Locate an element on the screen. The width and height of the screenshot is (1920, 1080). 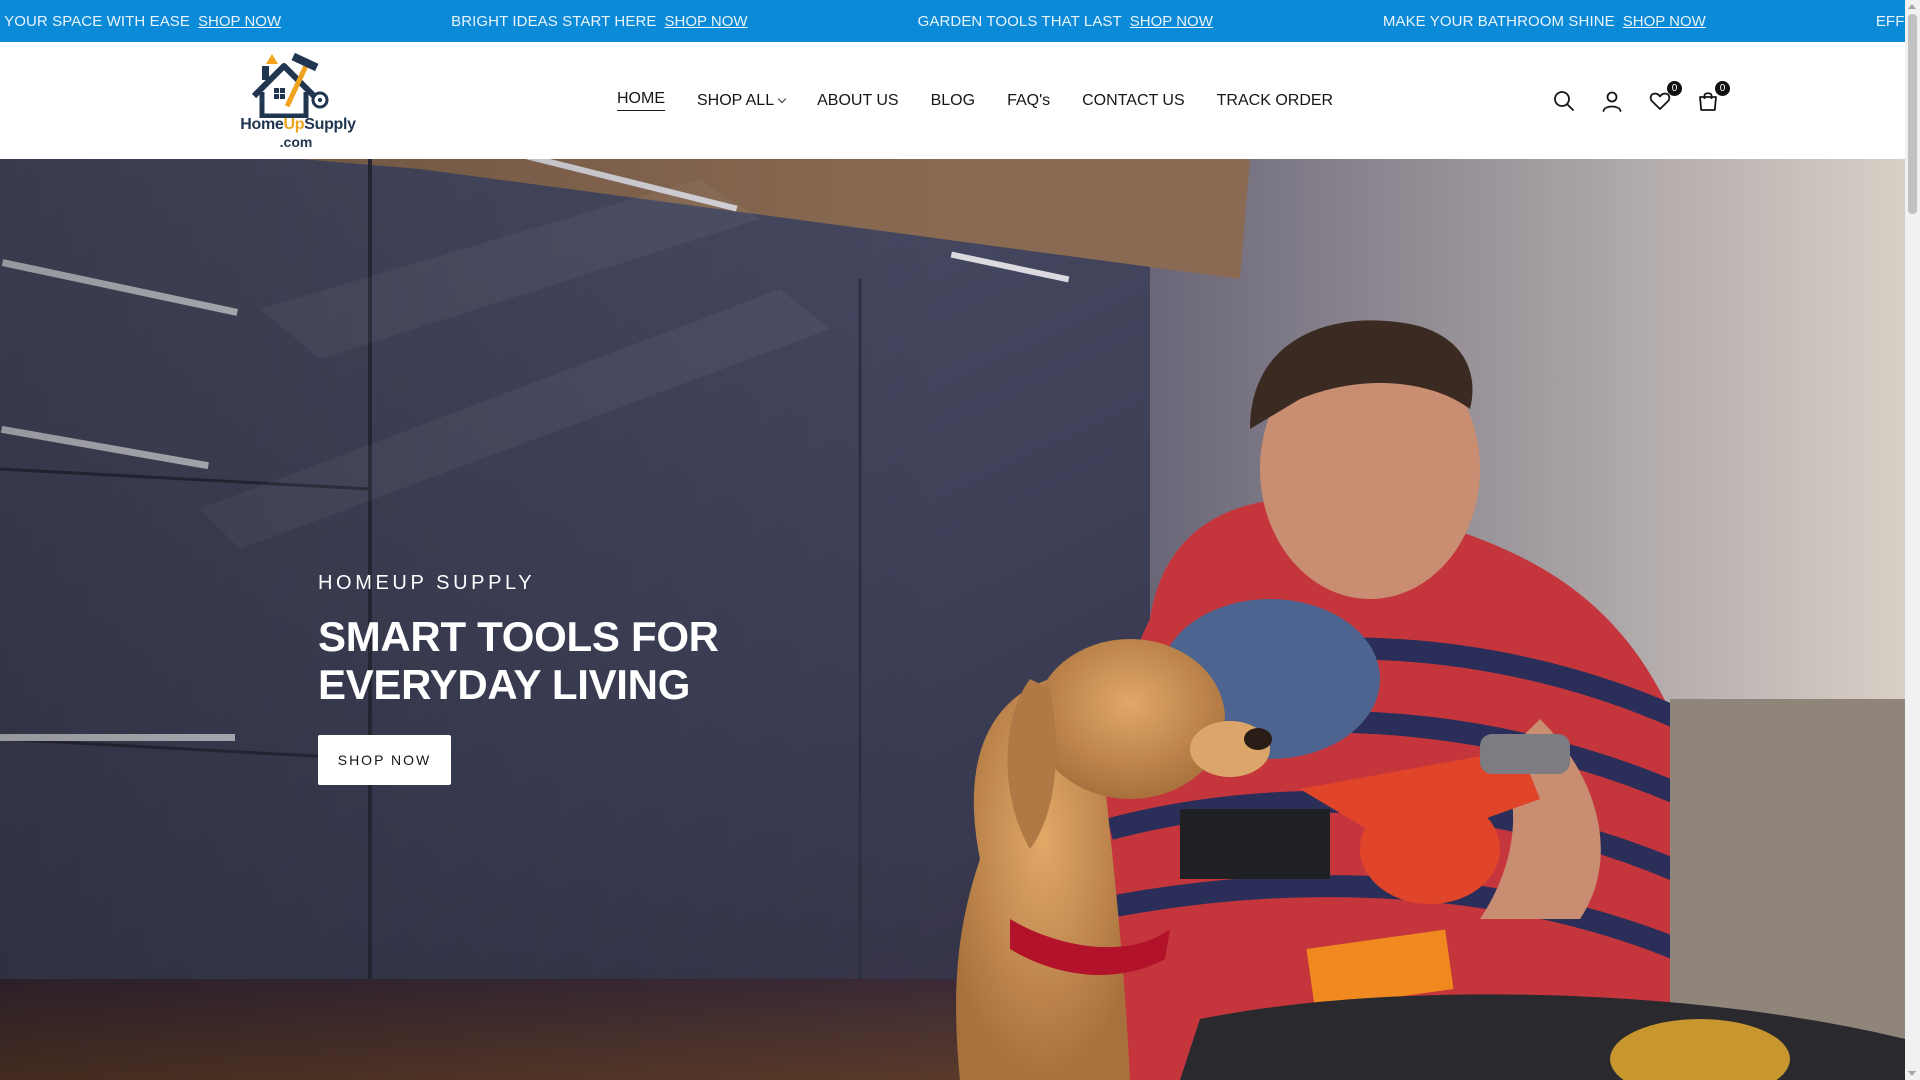
nav-home: HOME is located at coordinates (641, 100).